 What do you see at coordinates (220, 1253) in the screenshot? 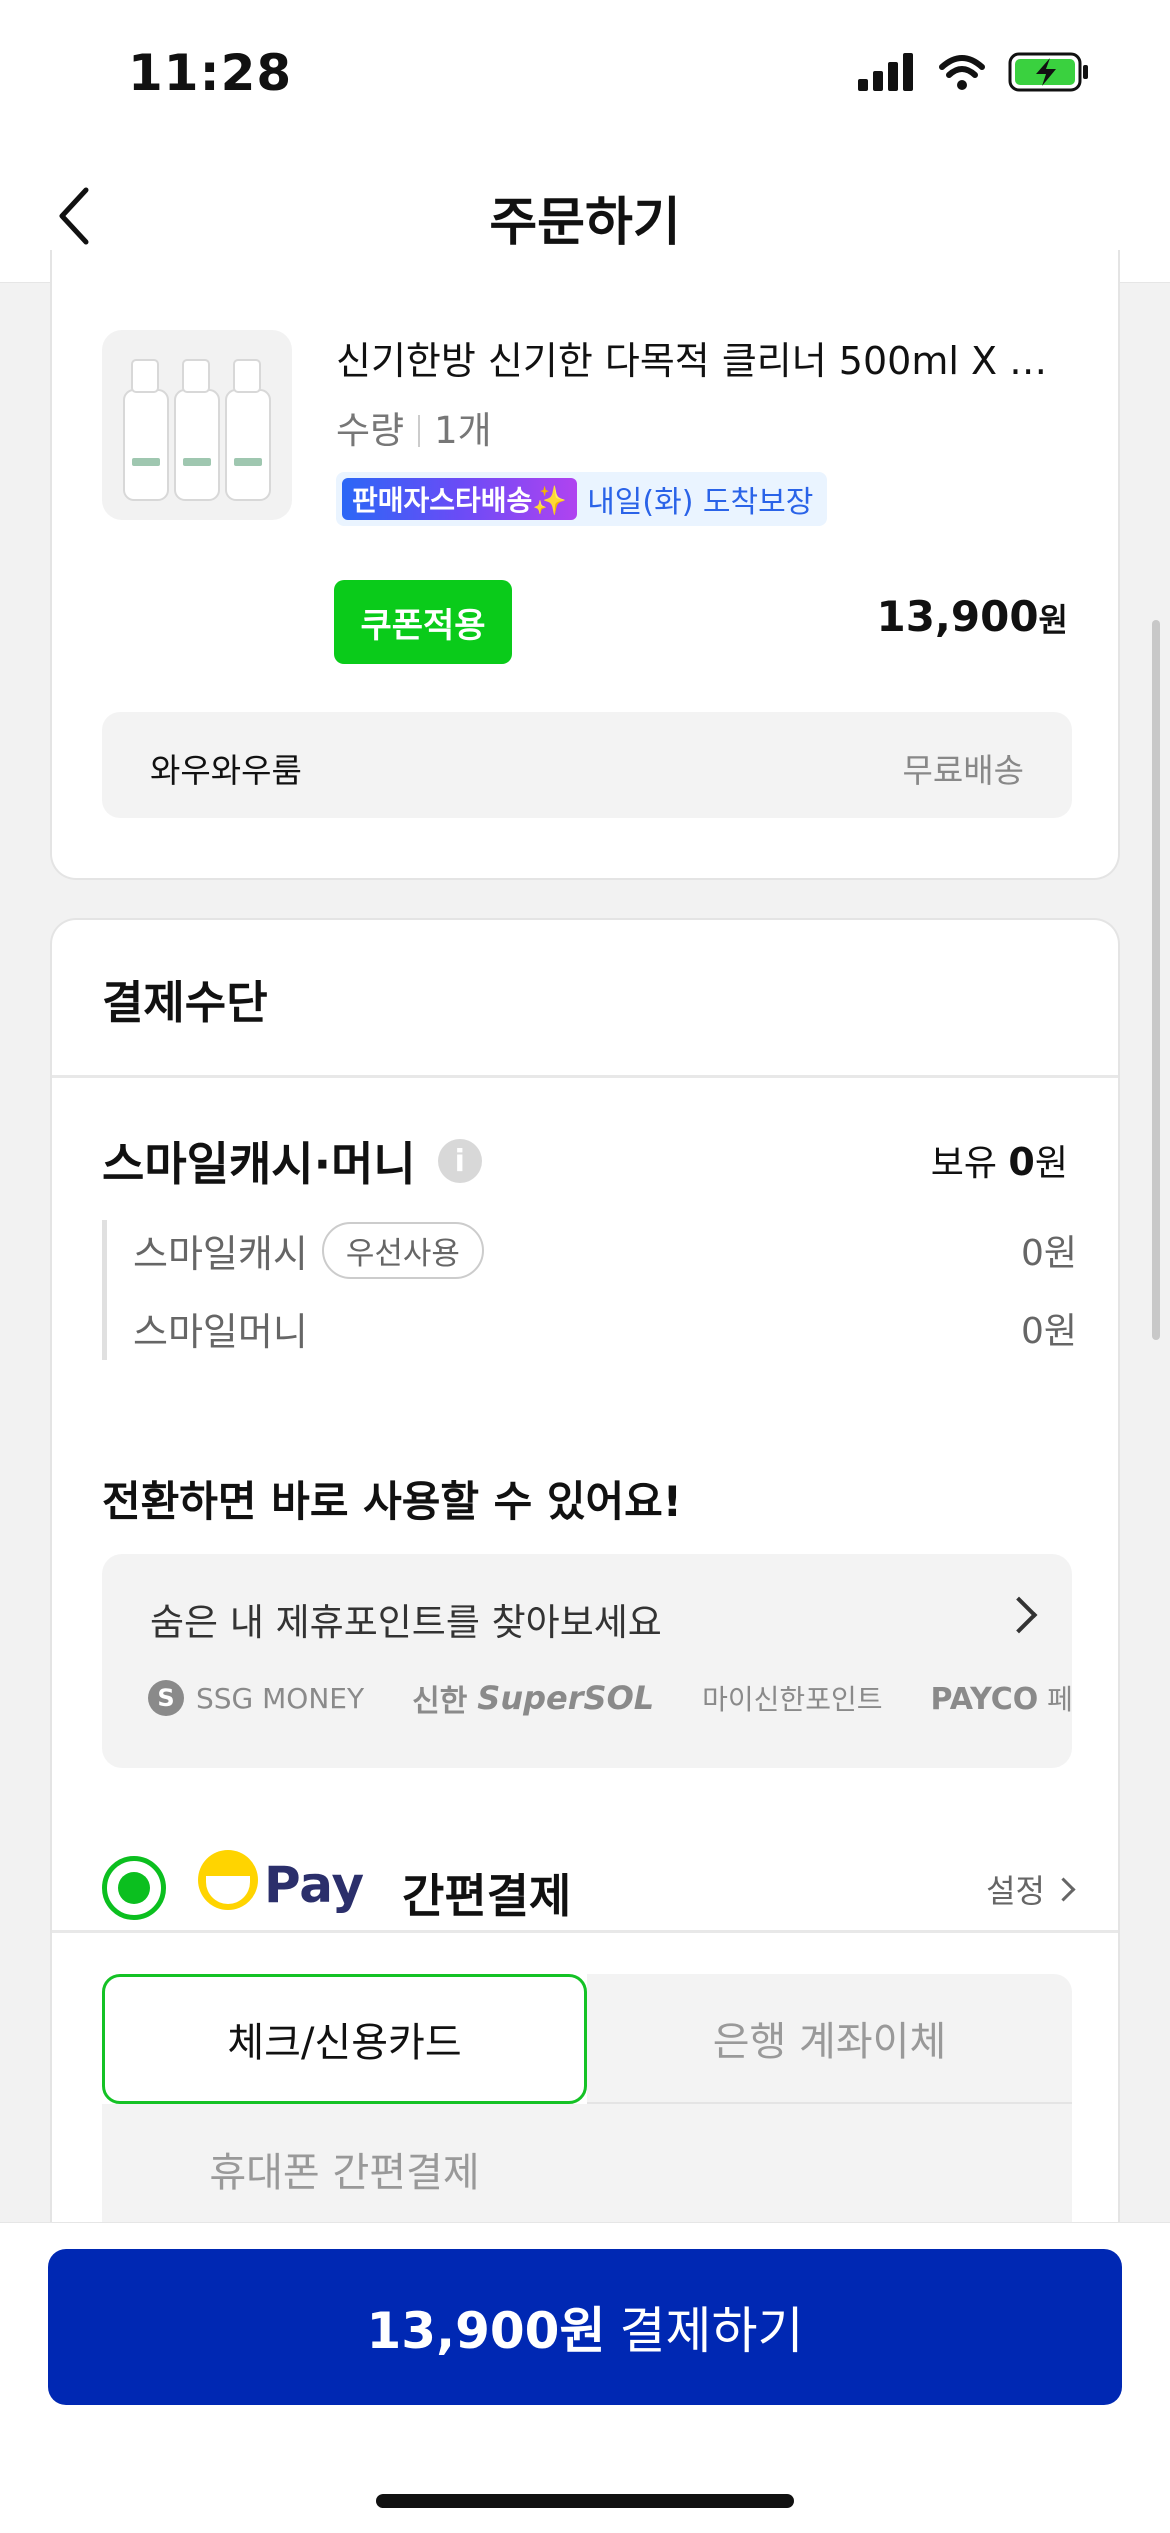
I see `smile-cash-label: 스마일캐시` at bounding box center [220, 1253].